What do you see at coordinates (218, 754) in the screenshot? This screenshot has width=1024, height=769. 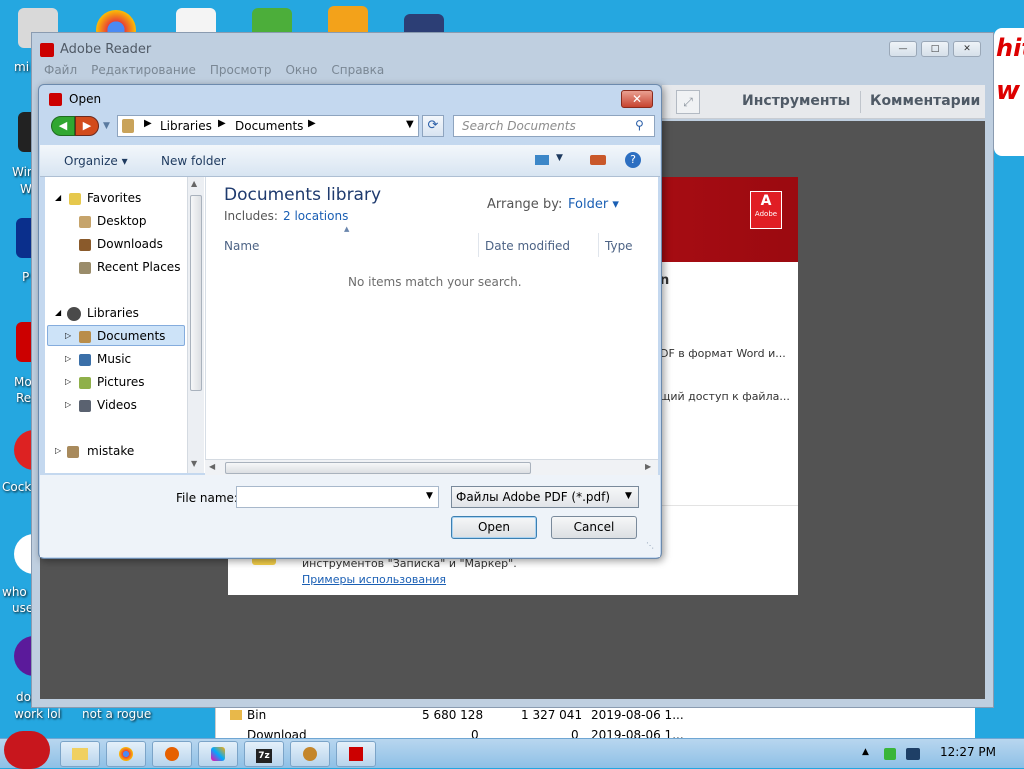 I see `app-taskbar-button` at bounding box center [218, 754].